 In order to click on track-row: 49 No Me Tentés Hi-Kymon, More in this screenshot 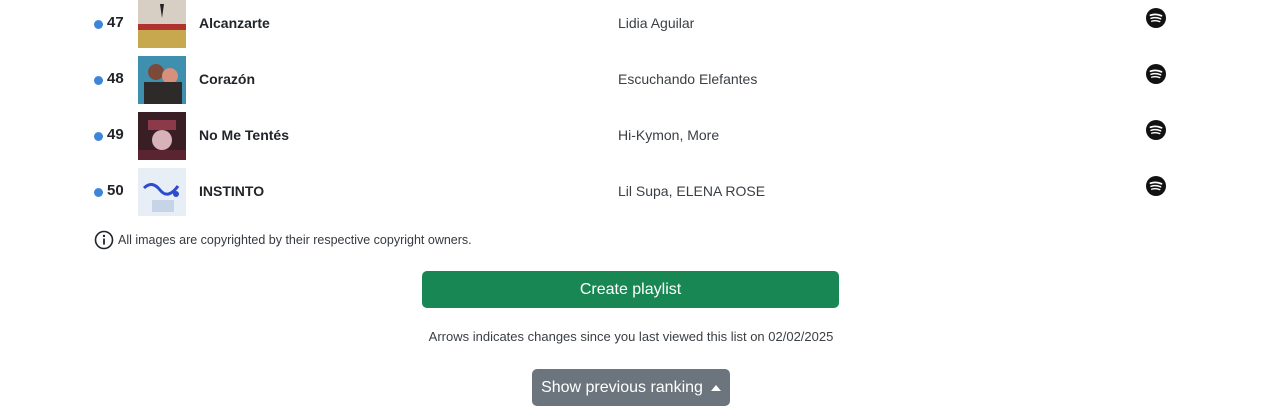, I will do `click(640, 137)`.